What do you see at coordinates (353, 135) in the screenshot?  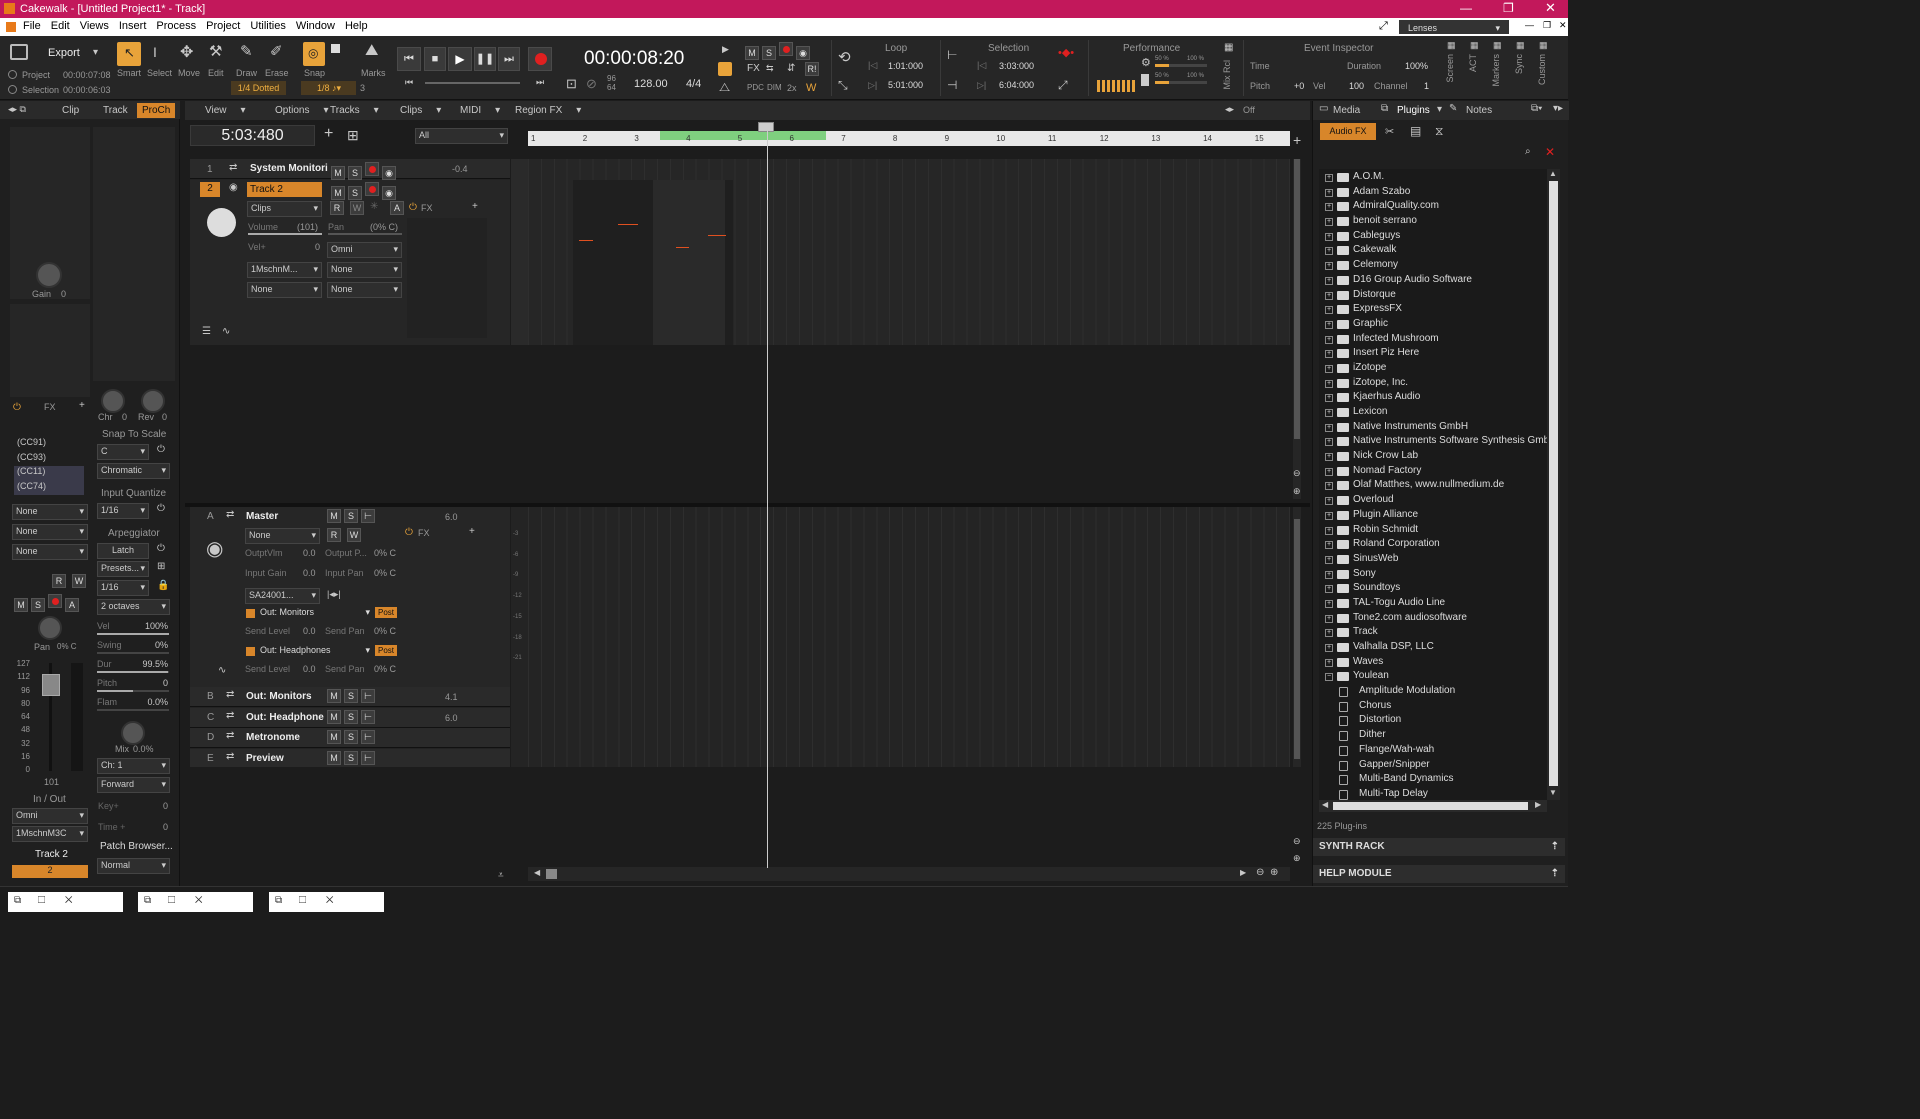 I see `insert-track-icon: ⊞` at bounding box center [353, 135].